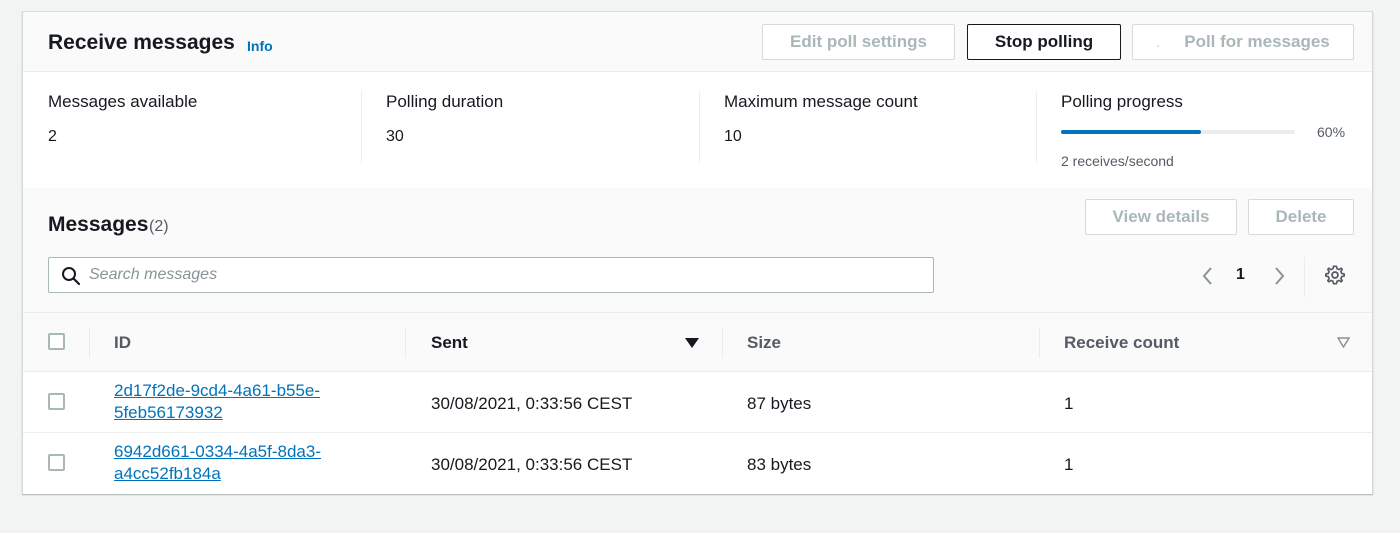 This screenshot has width=1400, height=533. What do you see at coordinates (779, 403) in the screenshot?
I see `size-cell: 87 bytes` at bounding box center [779, 403].